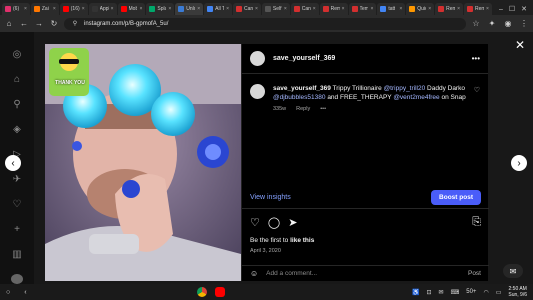 This screenshot has height=300, width=533. I want to click on emoji-icon: ☺, so click(254, 273).